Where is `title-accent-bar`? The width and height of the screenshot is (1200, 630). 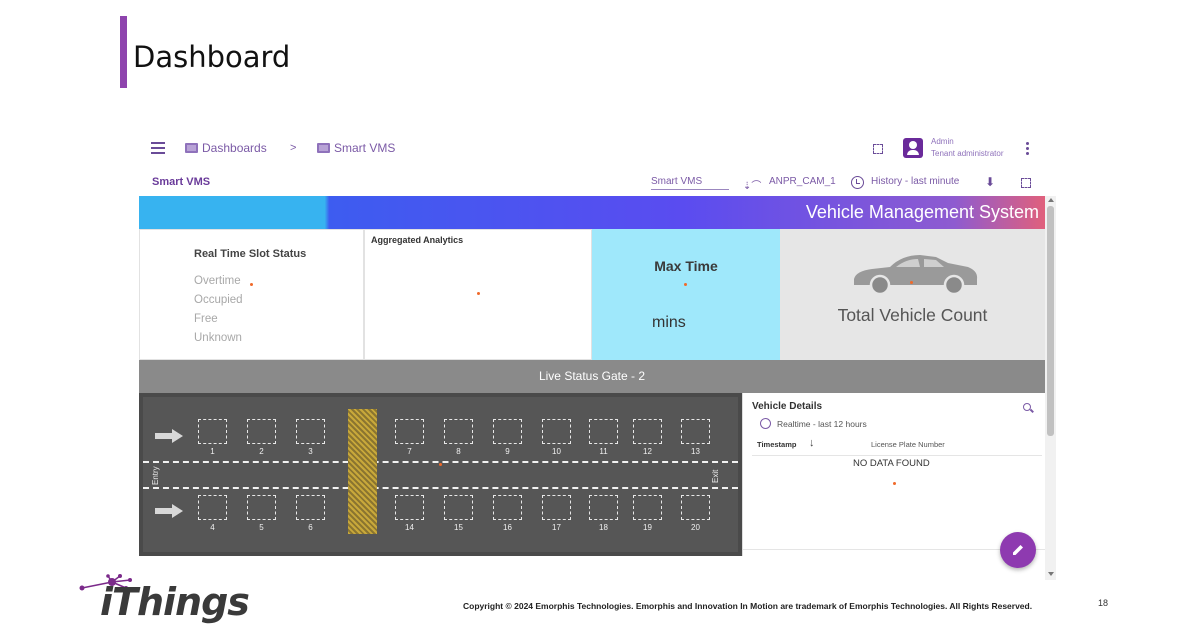
title-accent-bar is located at coordinates (123, 52).